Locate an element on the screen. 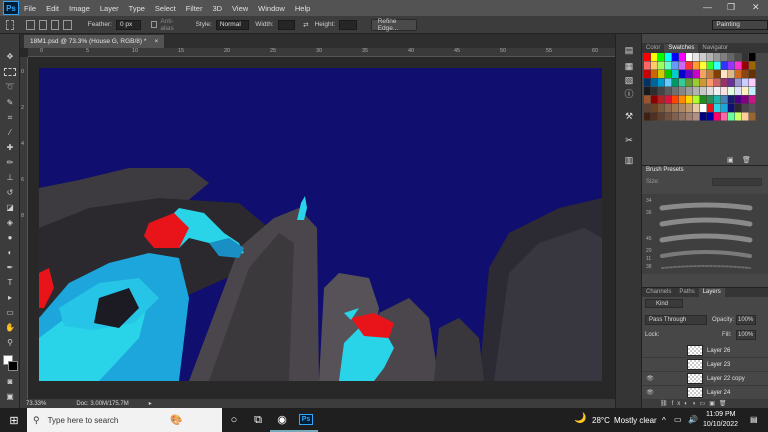 This screenshot has width=768, height=432. menu-edit: Edit is located at coordinates (52, 8).